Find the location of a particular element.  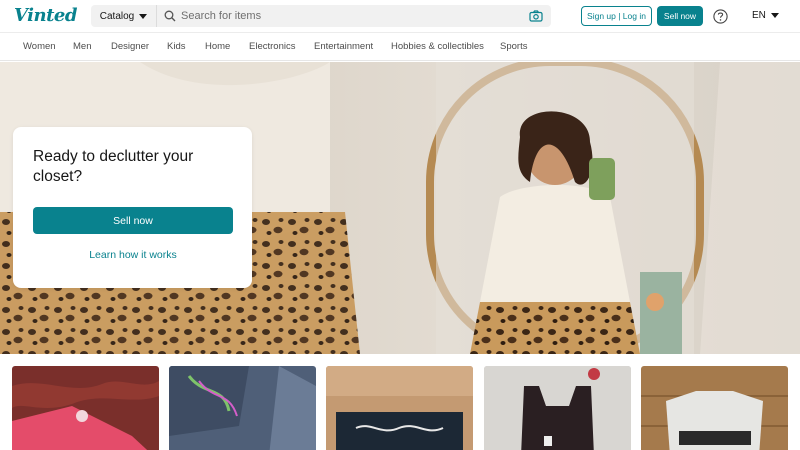

nav-item-men: Men is located at coordinates (82, 46).